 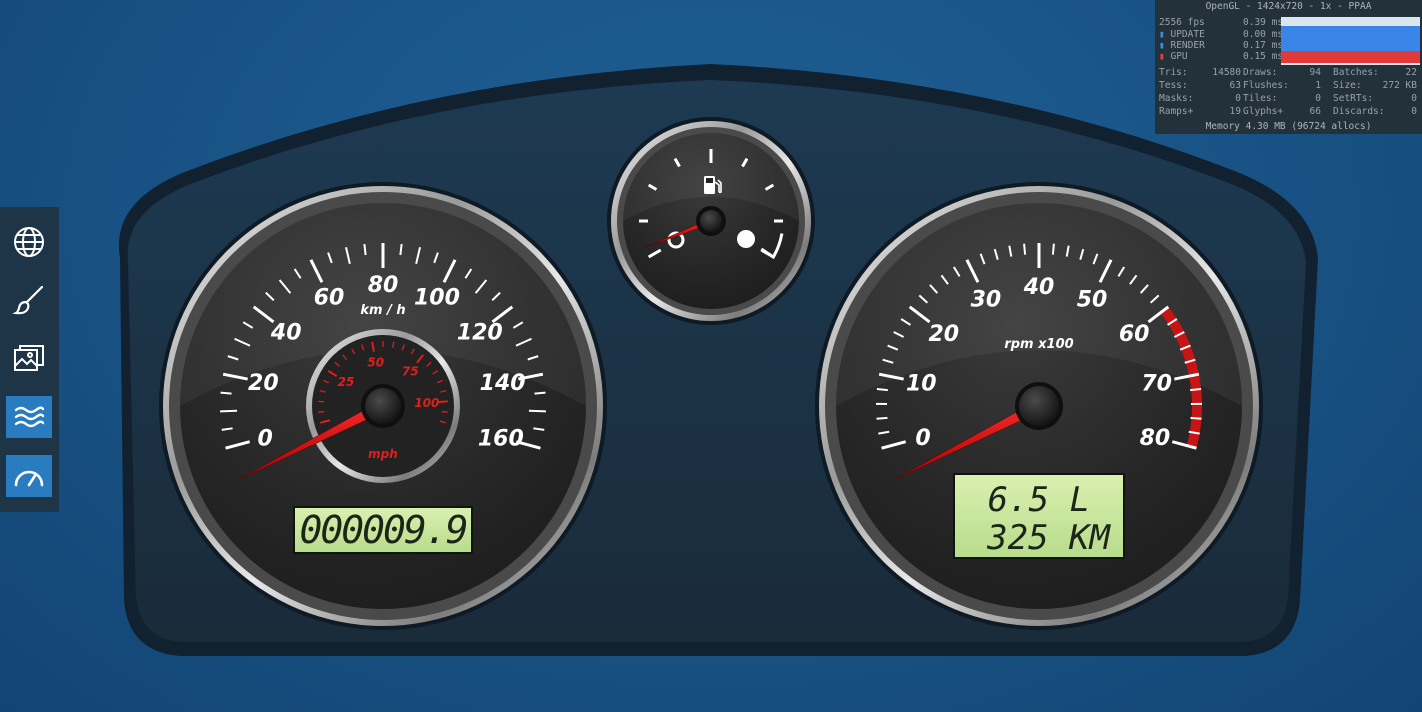 I want to click on perf-memory: Memory 4.30 MB (96724 allocs), so click(x=1288, y=126).